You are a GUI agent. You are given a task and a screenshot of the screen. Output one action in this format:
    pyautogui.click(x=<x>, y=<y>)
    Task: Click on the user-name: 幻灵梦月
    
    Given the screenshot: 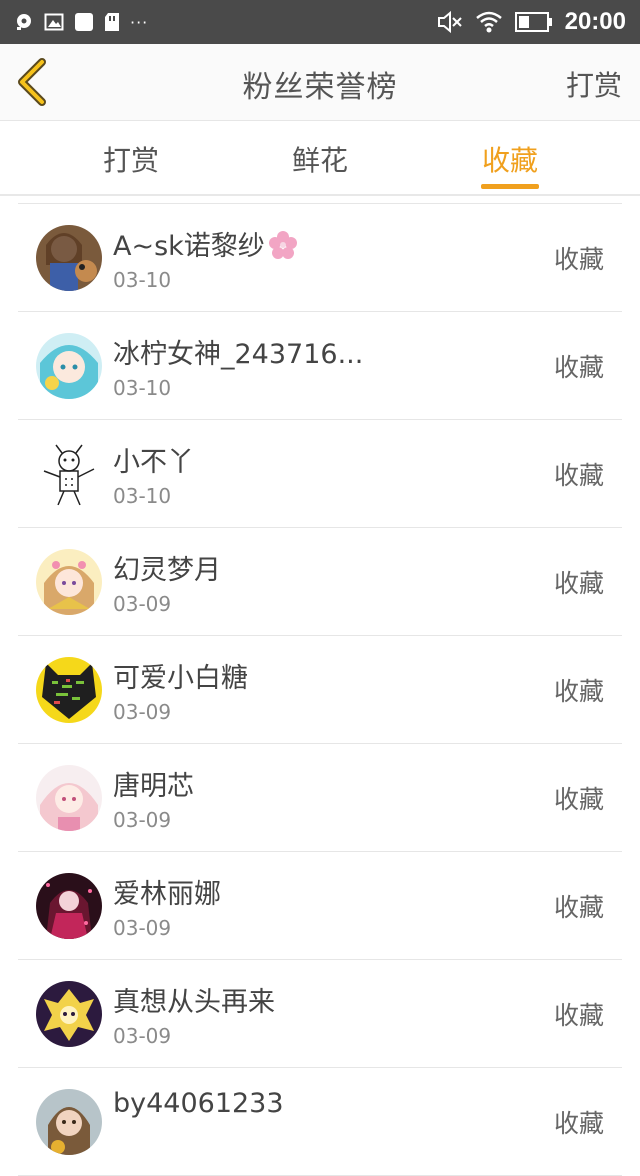 What is the action you would take?
    pyautogui.click(x=167, y=570)
    